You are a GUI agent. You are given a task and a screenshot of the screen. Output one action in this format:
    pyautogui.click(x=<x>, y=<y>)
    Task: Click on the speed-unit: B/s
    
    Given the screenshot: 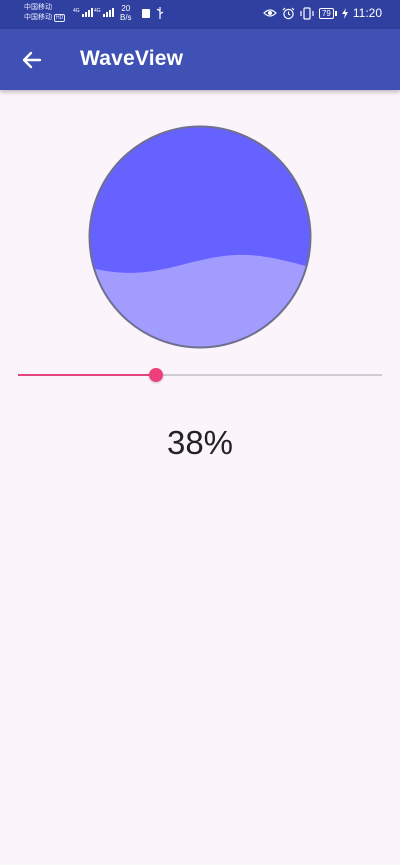 What is the action you would take?
    pyautogui.click(x=126, y=17)
    